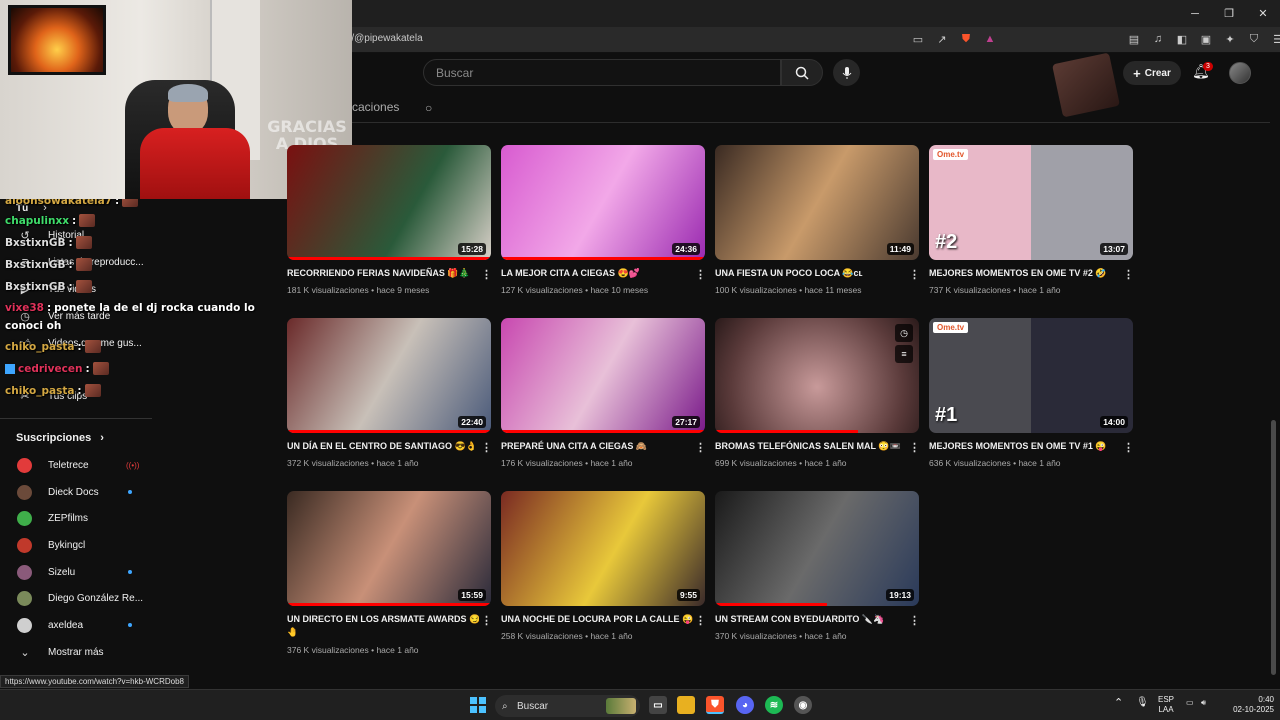  I want to click on video-duration: 15:59, so click(472, 595).